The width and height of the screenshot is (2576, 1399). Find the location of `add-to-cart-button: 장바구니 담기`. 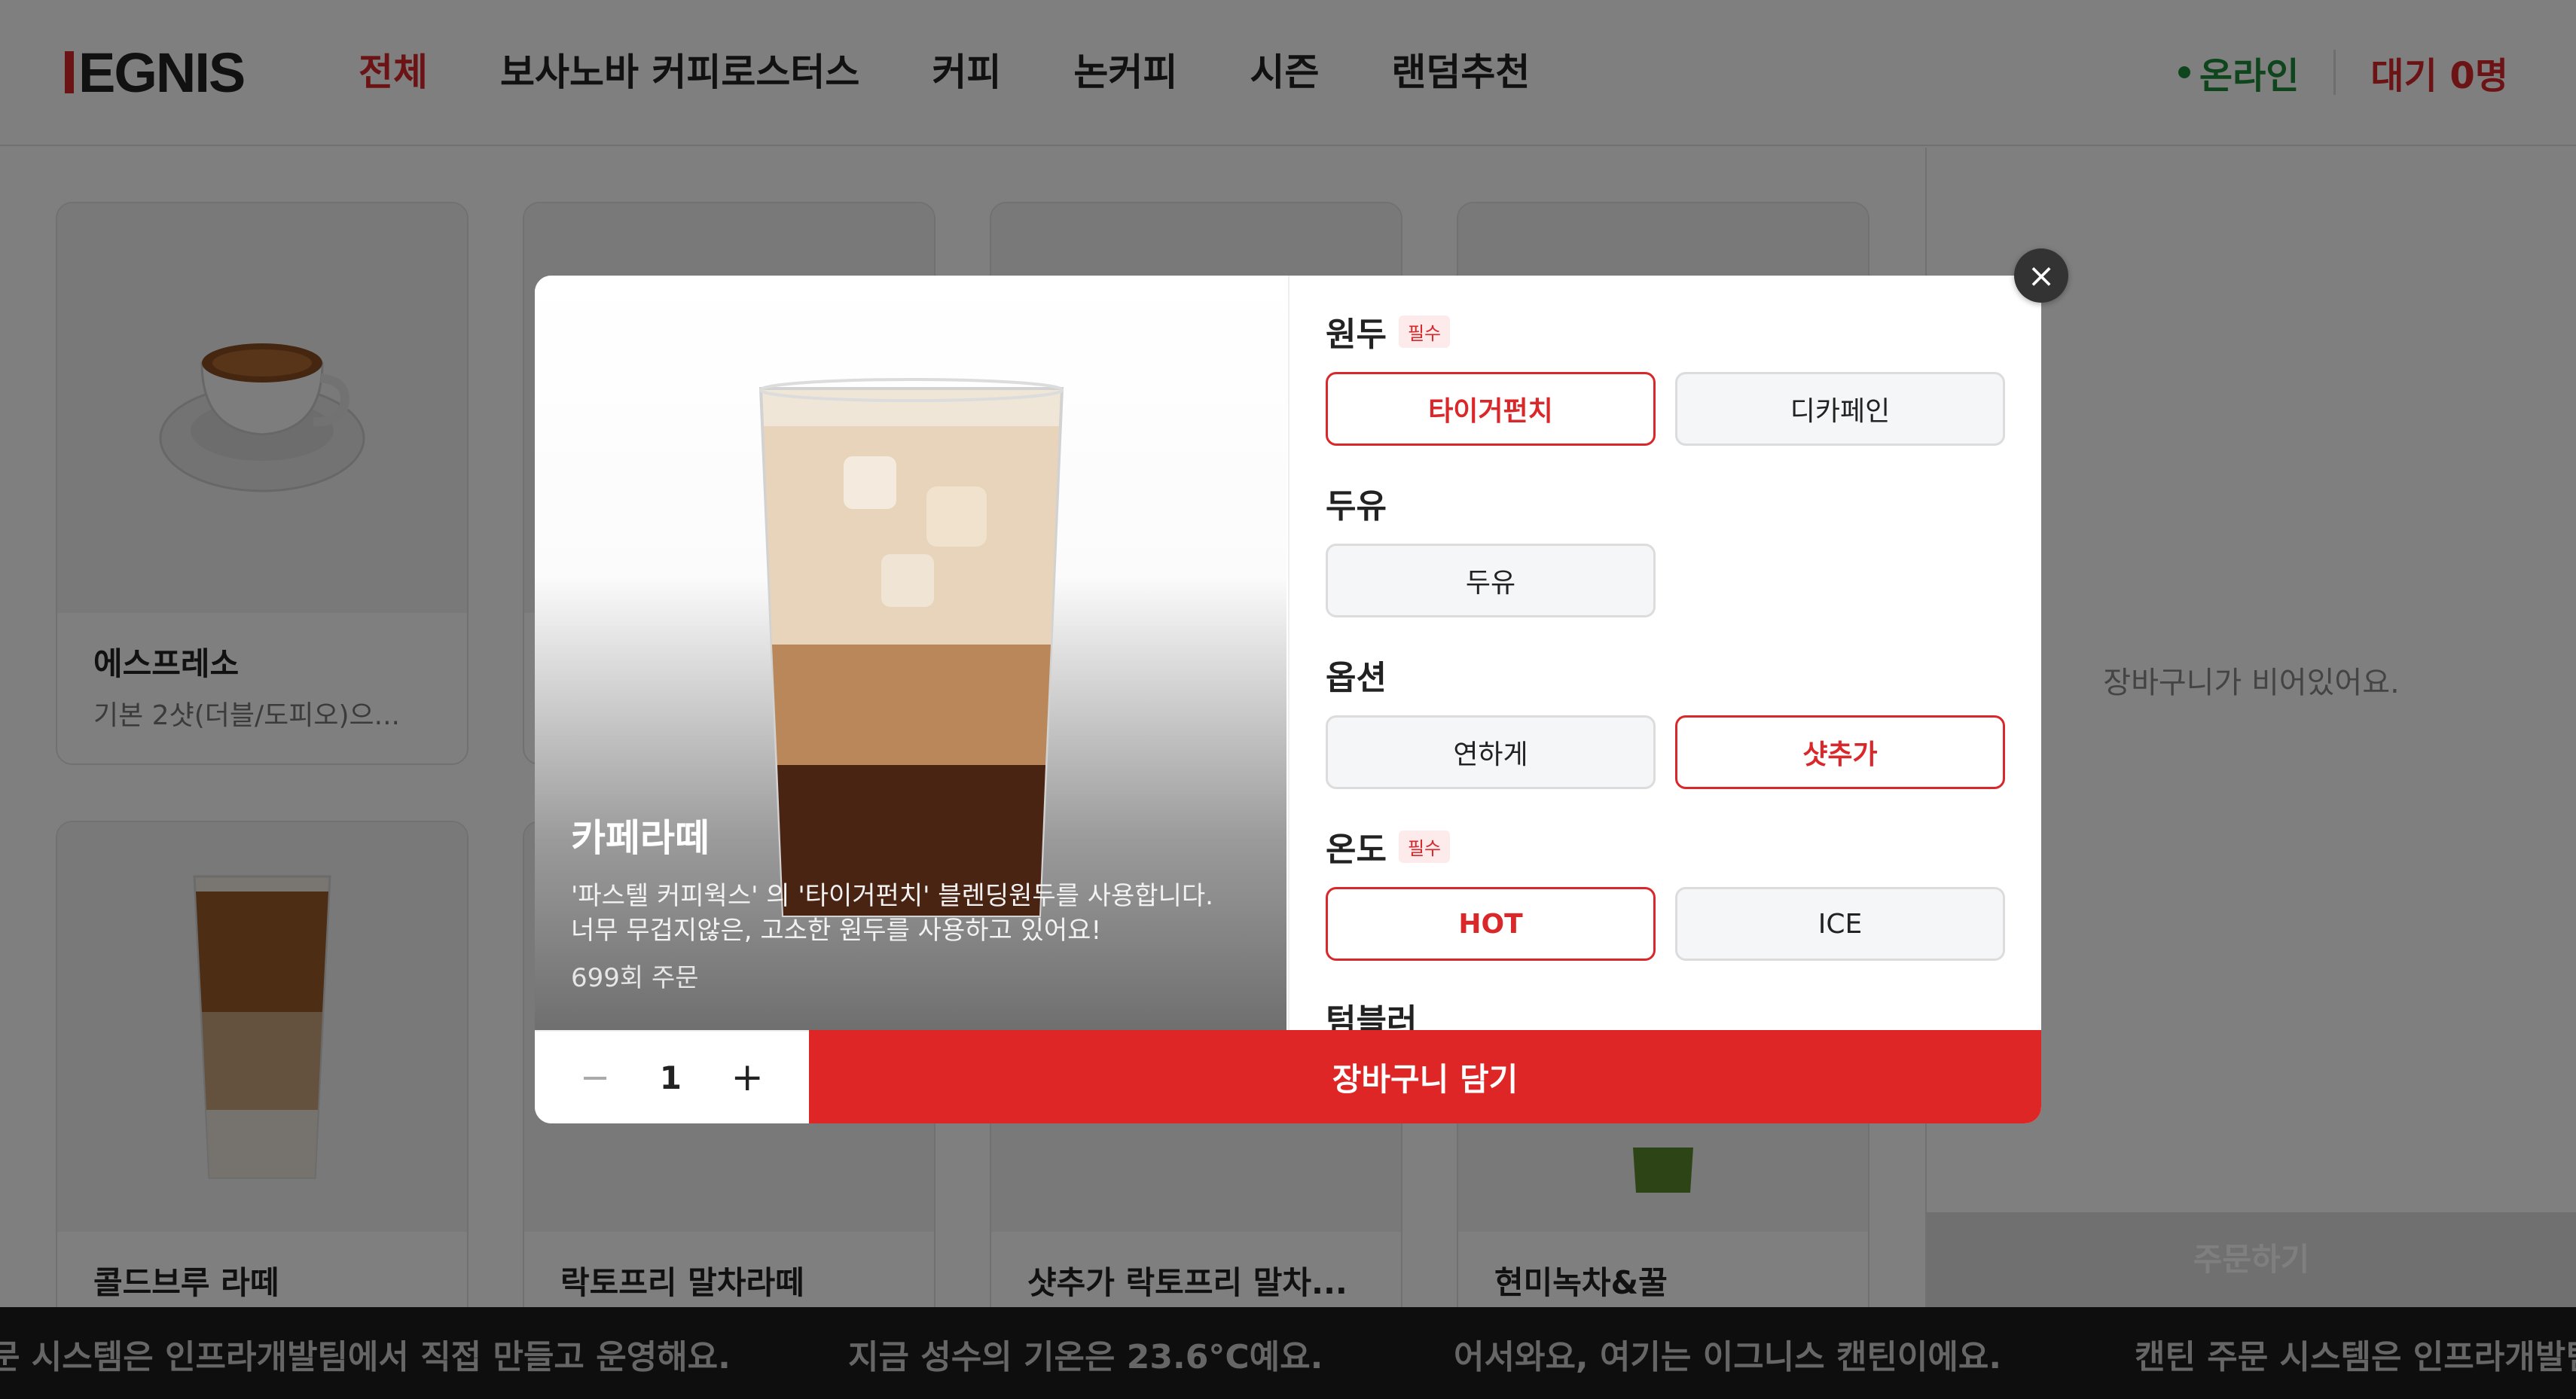

add-to-cart-button: 장바구니 담기 is located at coordinates (1425, 1076).